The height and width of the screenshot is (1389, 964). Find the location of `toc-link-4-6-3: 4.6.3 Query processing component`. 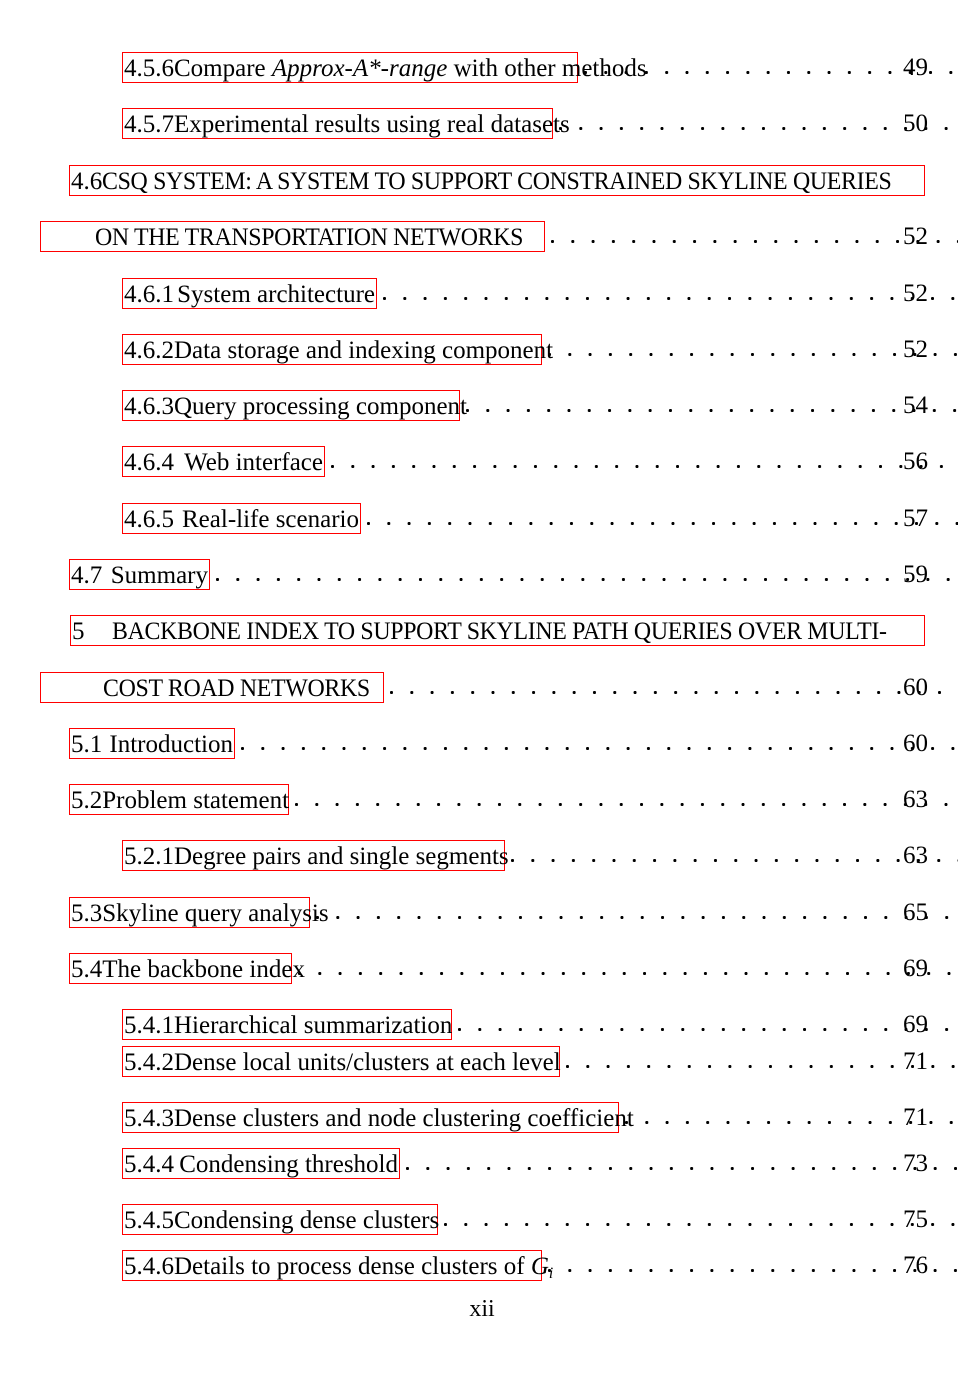

toc-link-4-6-3: 4.6.3 Query processing component is located at coordinates (294, 405).